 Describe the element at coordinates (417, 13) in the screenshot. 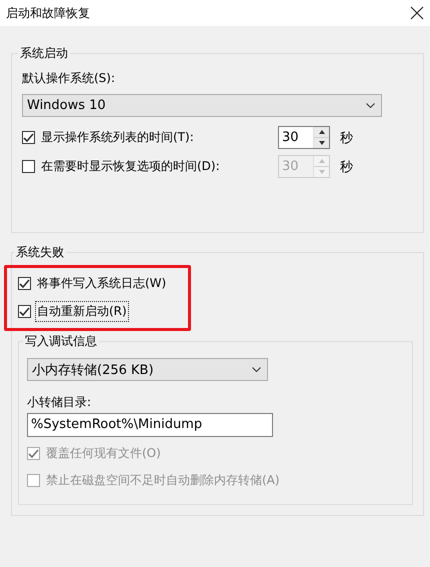

I see `close-icon` at that location.